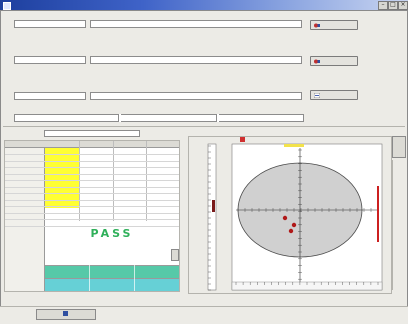 This screenshot has height=324, width=408. What do you see at coordinates (334, 25) in the screenshot?
I see `standard-measure-button` at bounding box center [334, 25].